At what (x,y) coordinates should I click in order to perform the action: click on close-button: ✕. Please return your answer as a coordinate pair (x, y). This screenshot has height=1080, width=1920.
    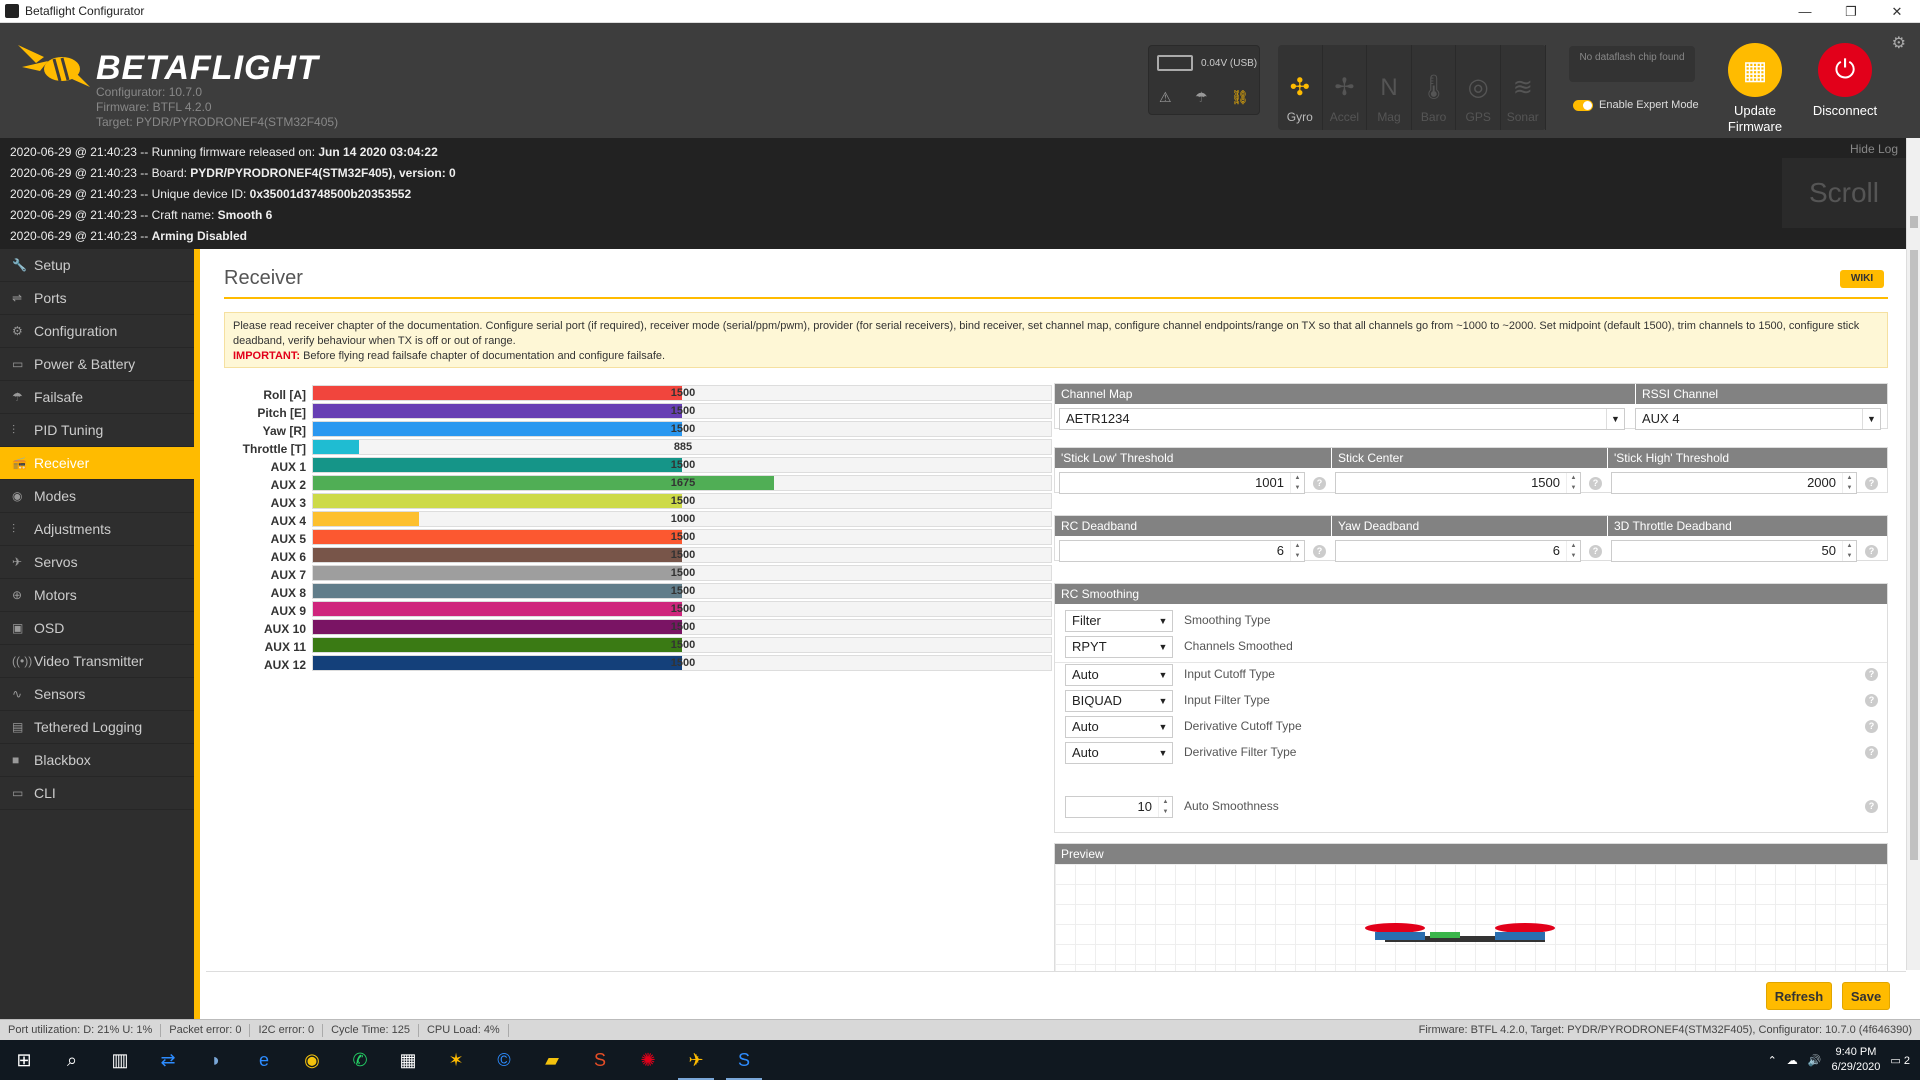
    Looking at the image, I should click on (1897, 11).